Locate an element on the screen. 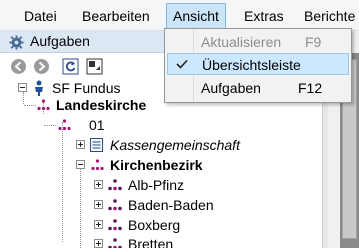  checkmark-icon is located at coordinates (182, 64).